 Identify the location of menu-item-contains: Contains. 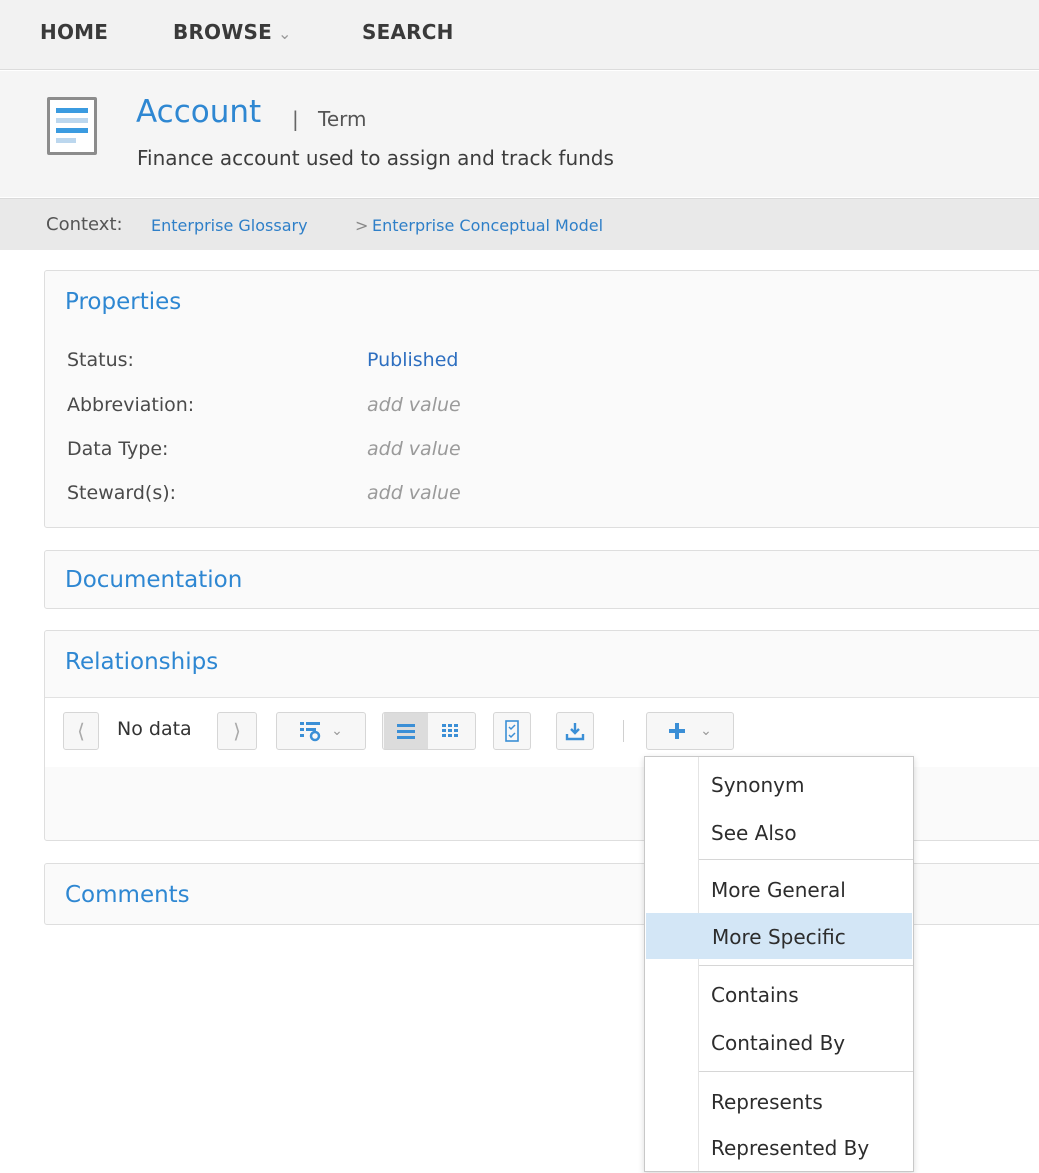
(779, 994).